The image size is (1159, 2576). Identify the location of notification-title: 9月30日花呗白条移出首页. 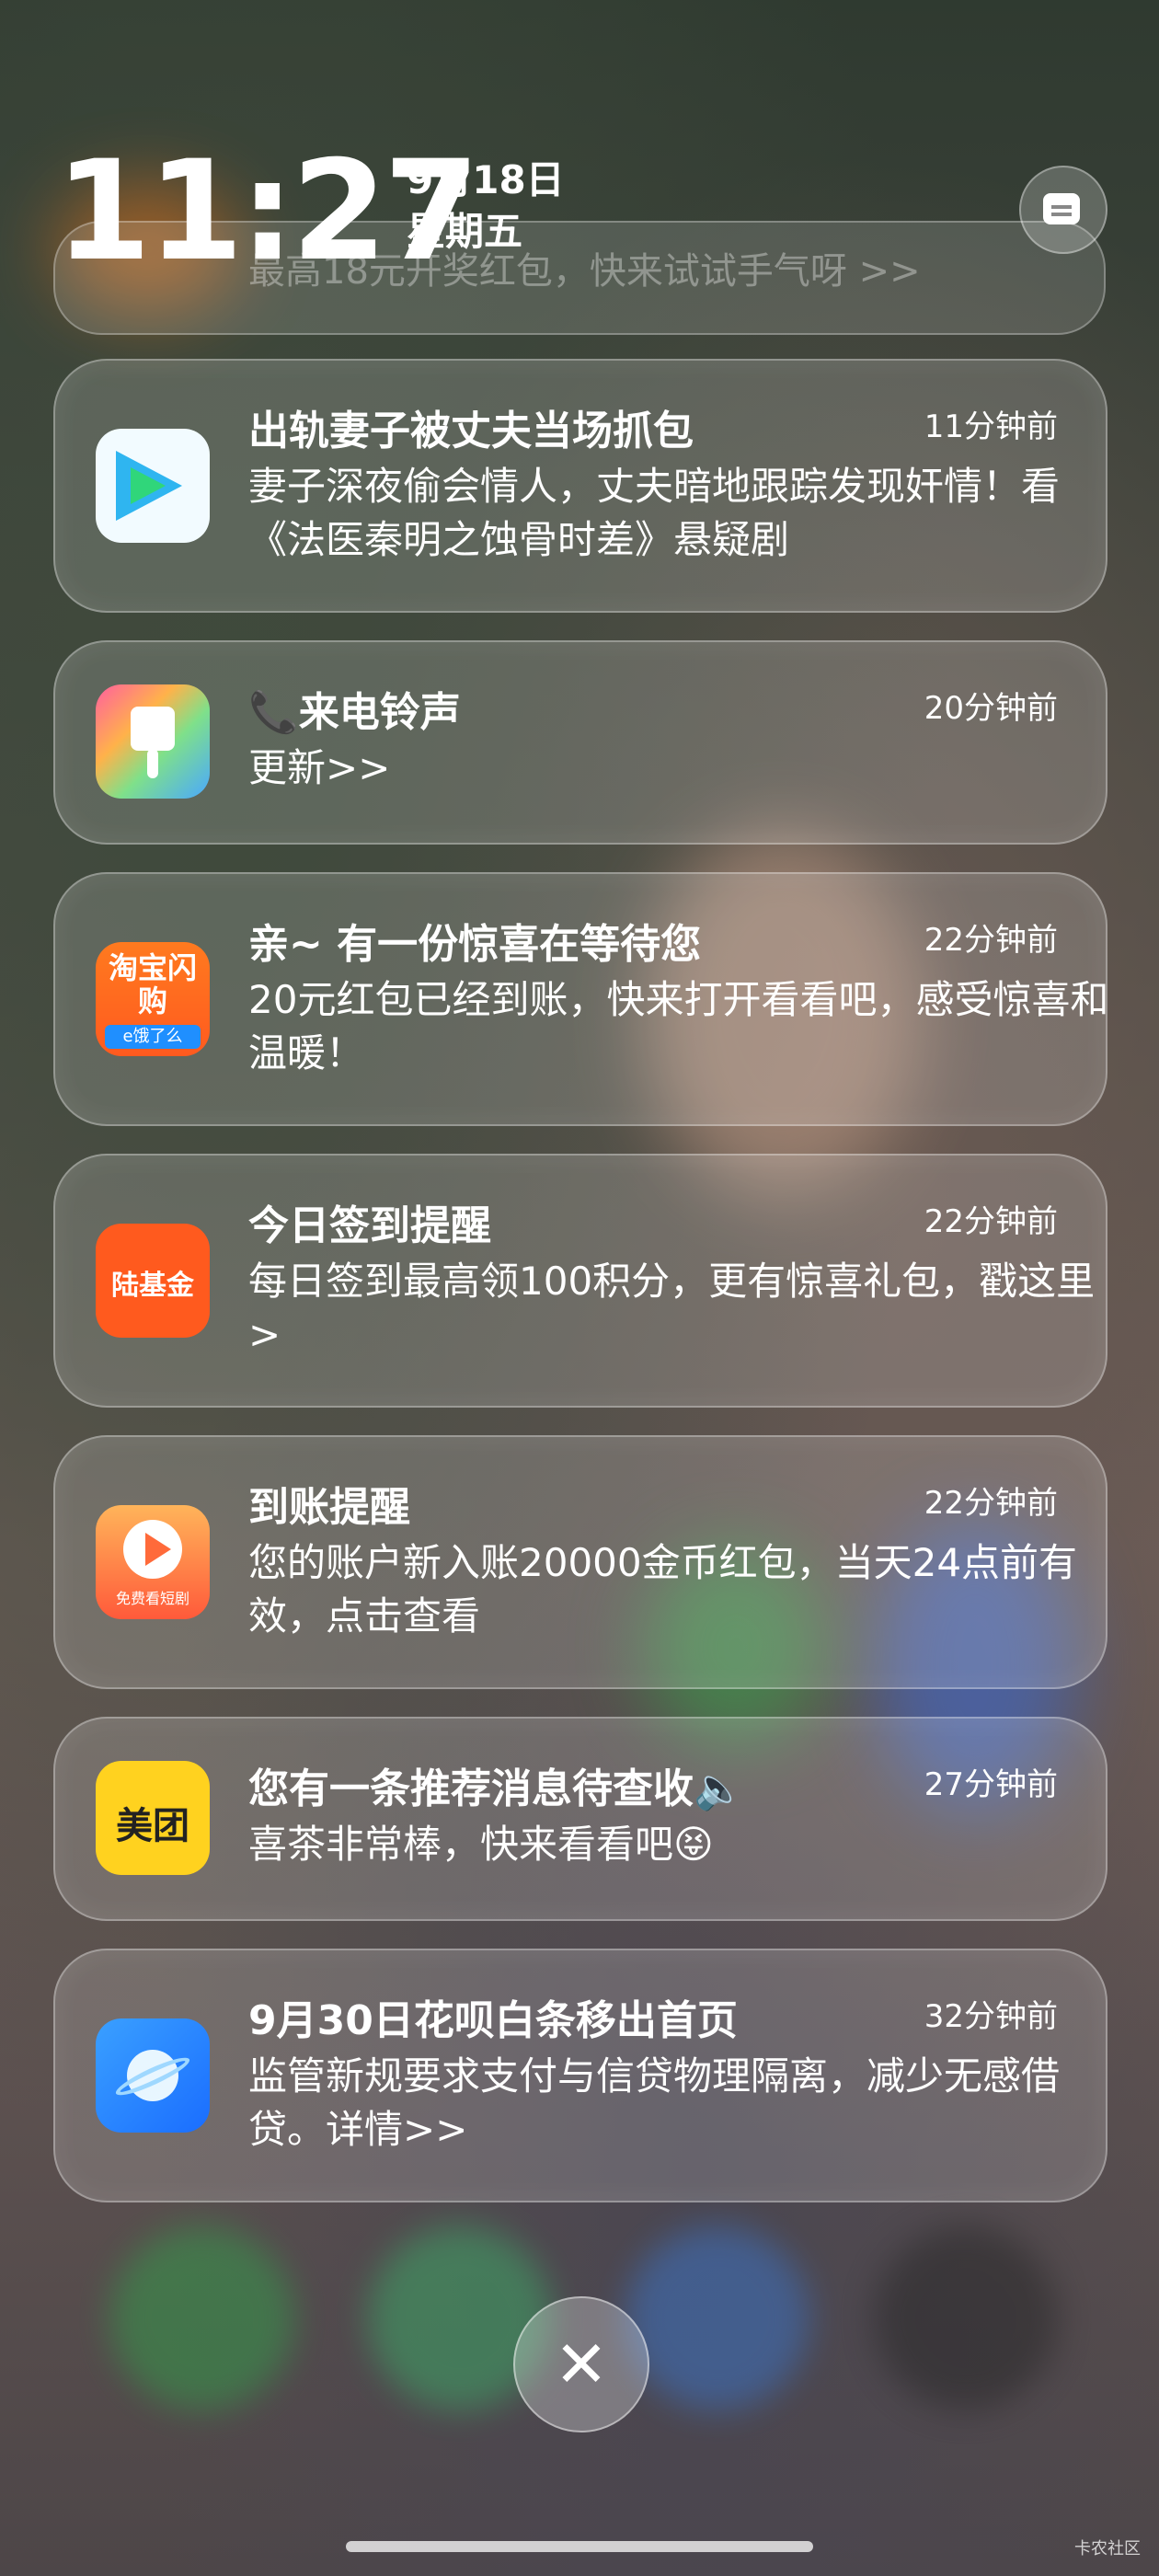
(493, 2020).